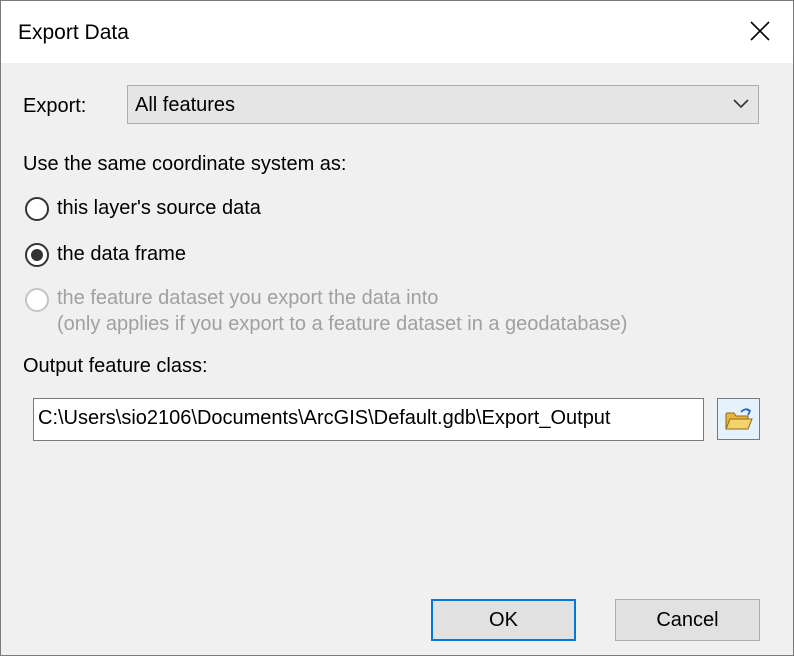 The image size is (794, 656). I want to click on radio-selected-dot, so click(37, 255).